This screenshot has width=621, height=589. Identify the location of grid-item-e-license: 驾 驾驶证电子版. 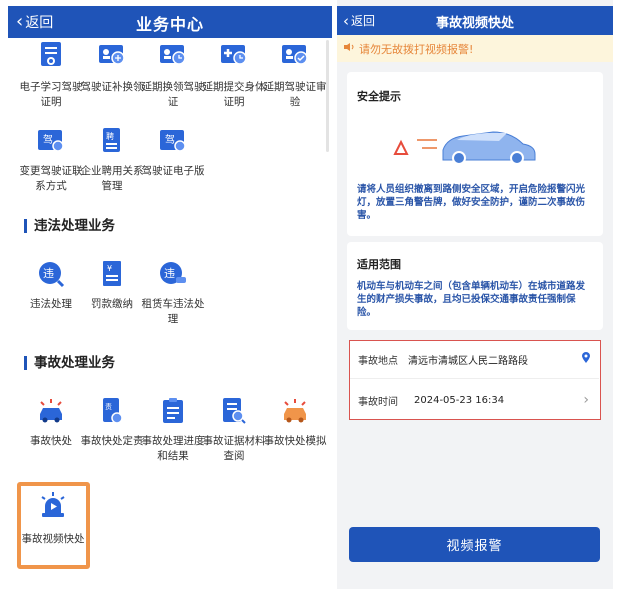
(173, 152).